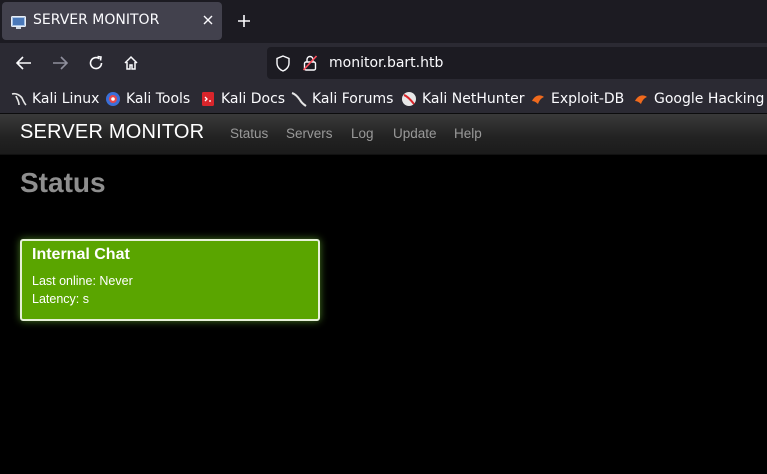  I want to click on forward-arrow-icon, so click(60, 63).